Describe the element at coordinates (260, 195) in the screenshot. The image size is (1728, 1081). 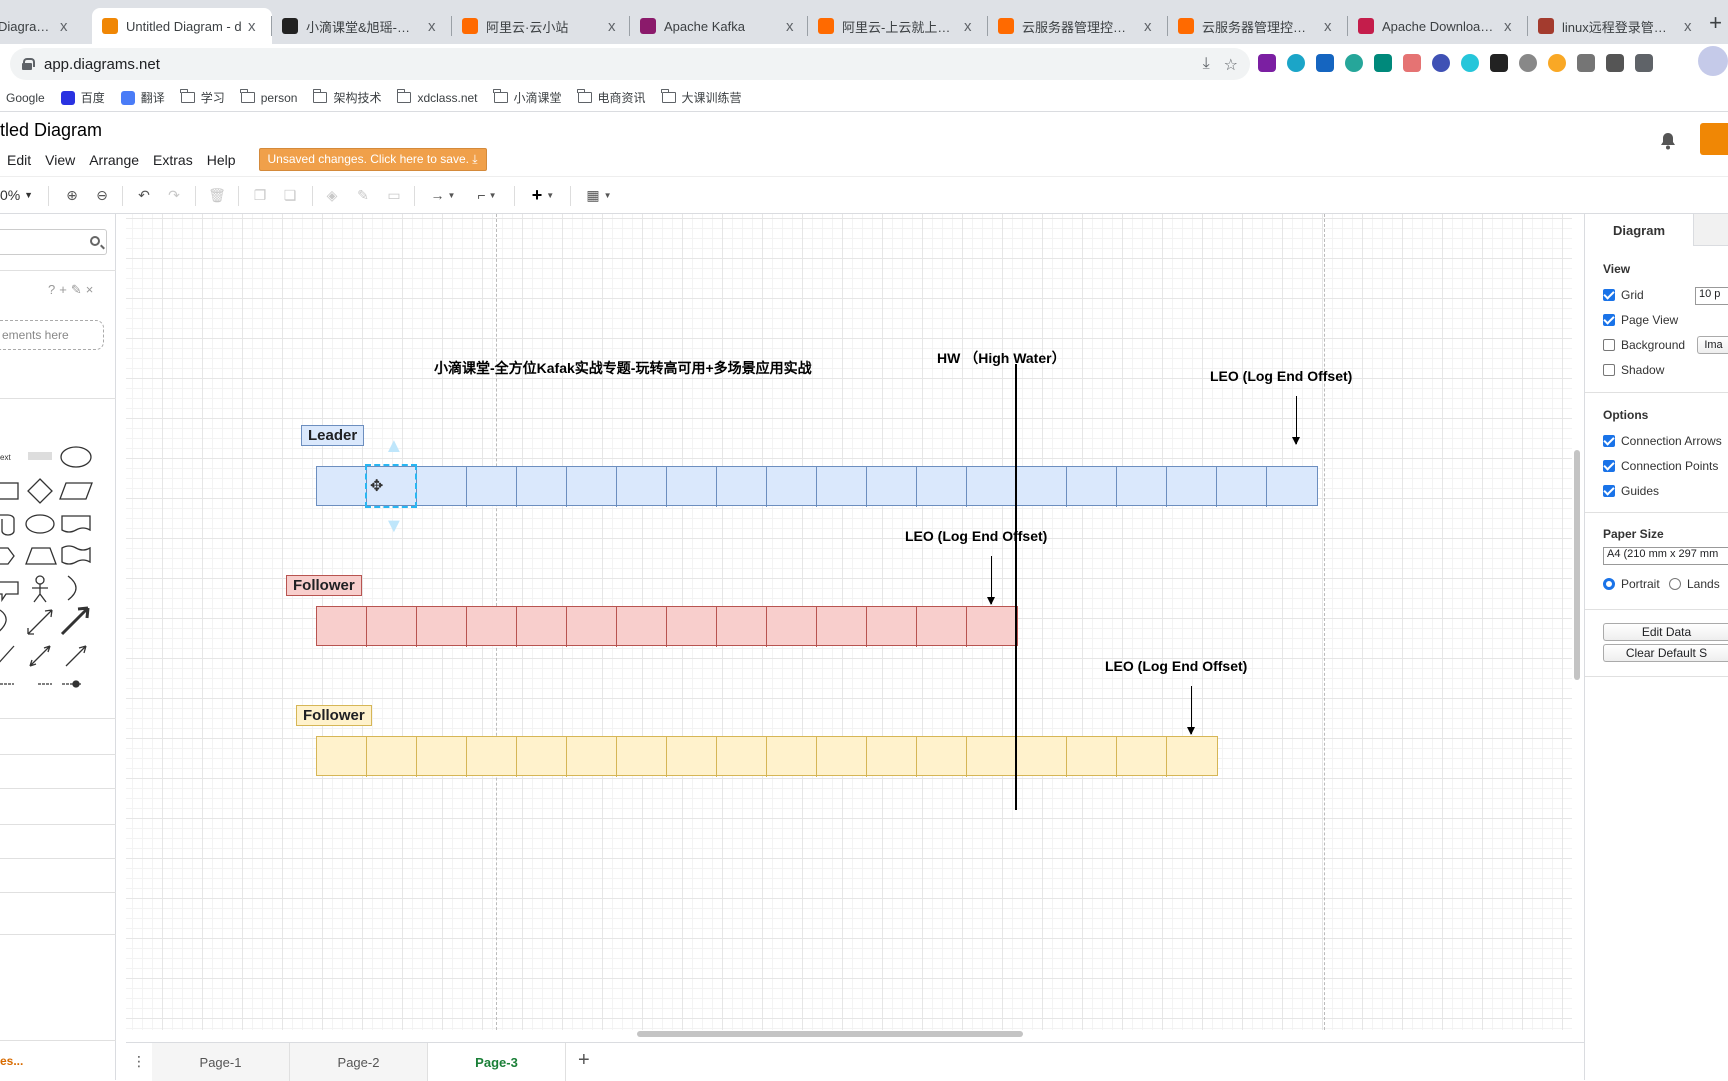
I see `to-front-icon: ❐` at that location.